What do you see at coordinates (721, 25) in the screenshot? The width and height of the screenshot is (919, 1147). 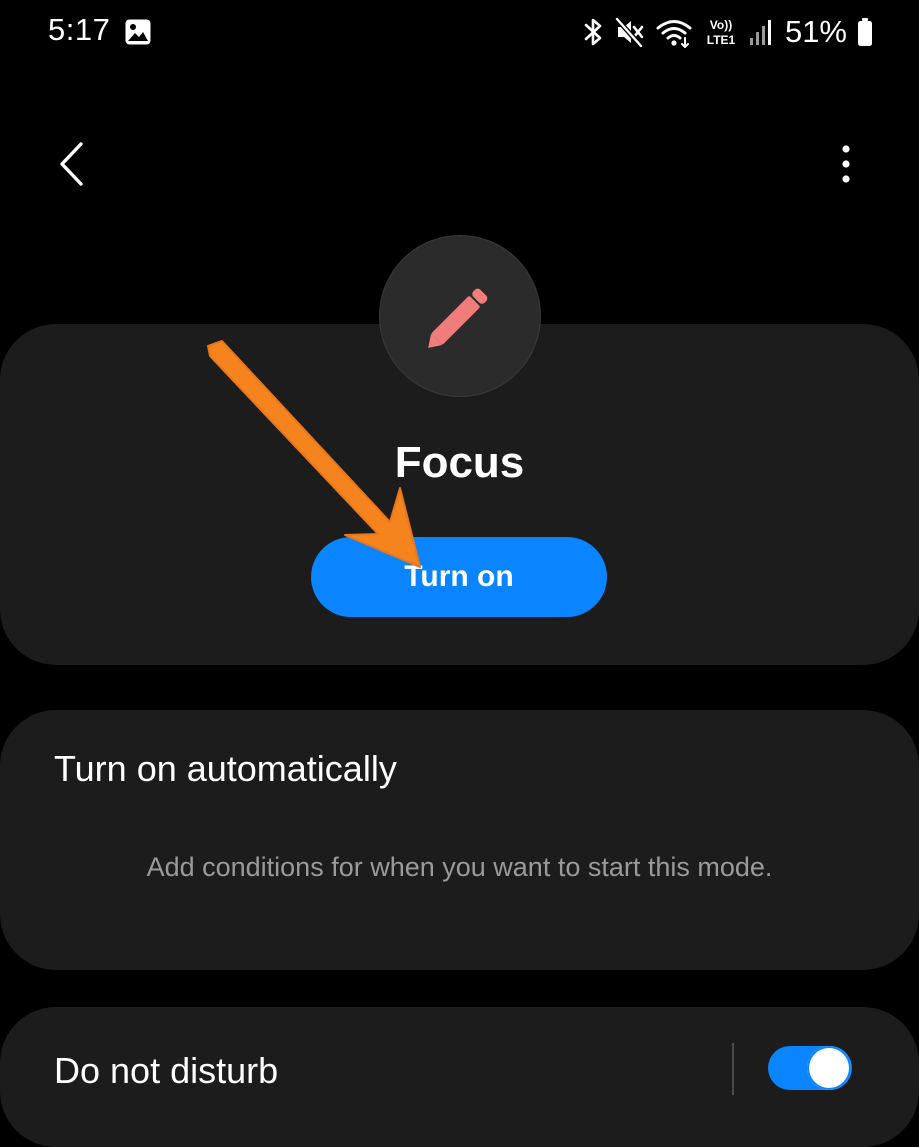 I see `svg-text: Vo))` at bounding box center [721, 25].